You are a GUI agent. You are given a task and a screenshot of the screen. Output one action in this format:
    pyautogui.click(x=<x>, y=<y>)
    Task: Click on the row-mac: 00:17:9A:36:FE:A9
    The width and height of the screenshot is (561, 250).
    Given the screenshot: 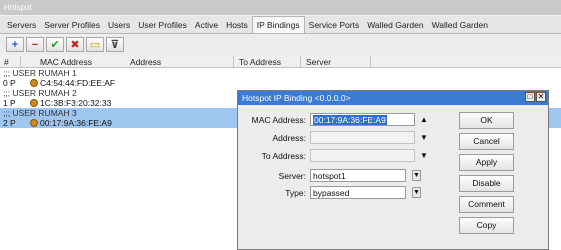 What is the action you would take?
    pyautogui.click(x=76, y=123)
    